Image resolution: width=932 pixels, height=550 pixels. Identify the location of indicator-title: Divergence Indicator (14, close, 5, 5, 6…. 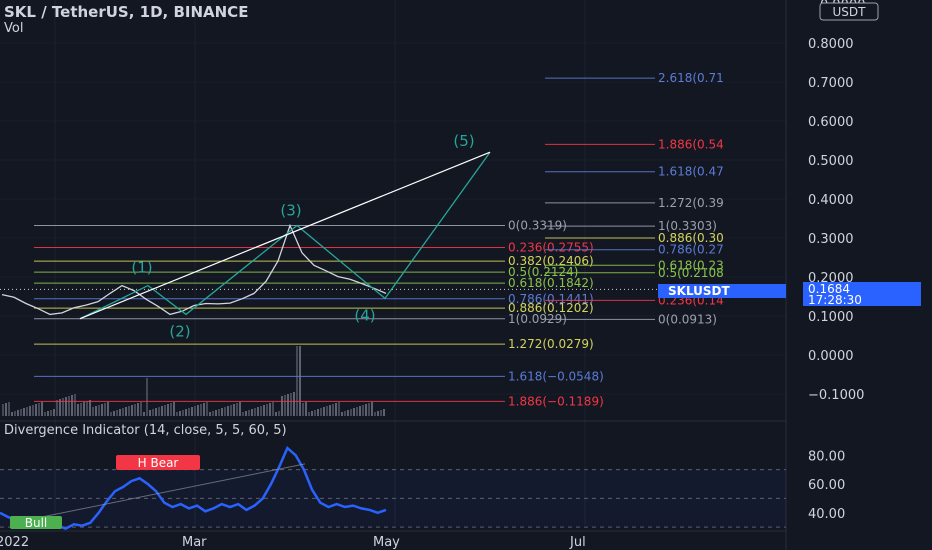
(145, 430).